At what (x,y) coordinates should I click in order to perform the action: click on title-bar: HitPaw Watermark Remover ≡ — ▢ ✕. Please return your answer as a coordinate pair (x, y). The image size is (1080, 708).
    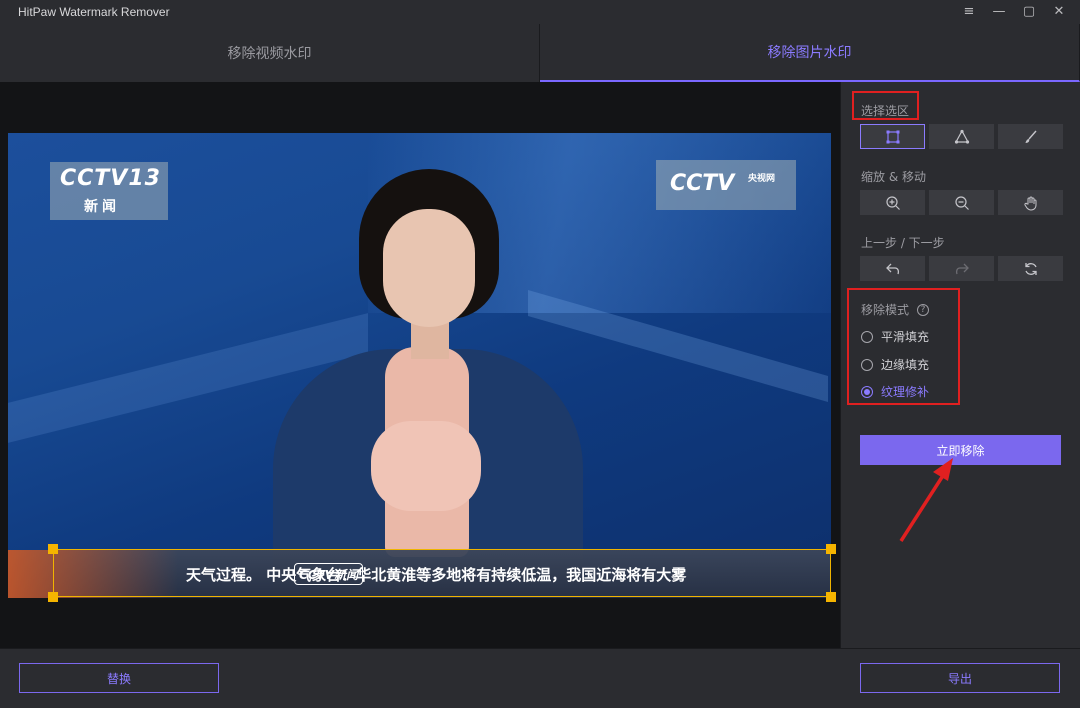
    Looking at the image, I should click on (540, 12).